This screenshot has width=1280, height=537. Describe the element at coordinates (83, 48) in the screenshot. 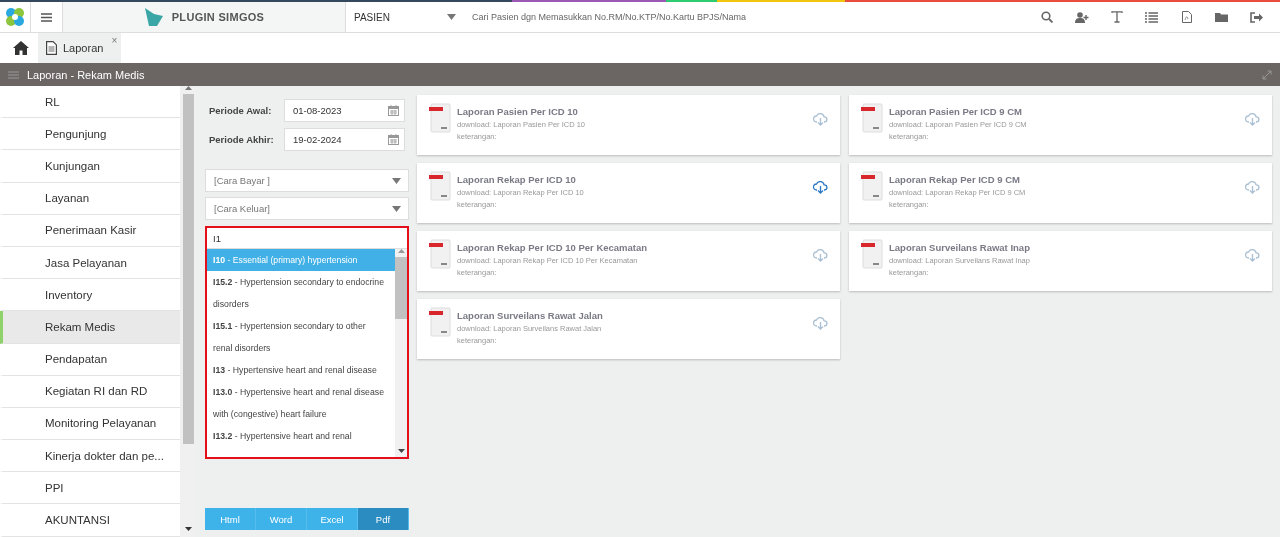

I see `tab-label: Laporan` at that location.